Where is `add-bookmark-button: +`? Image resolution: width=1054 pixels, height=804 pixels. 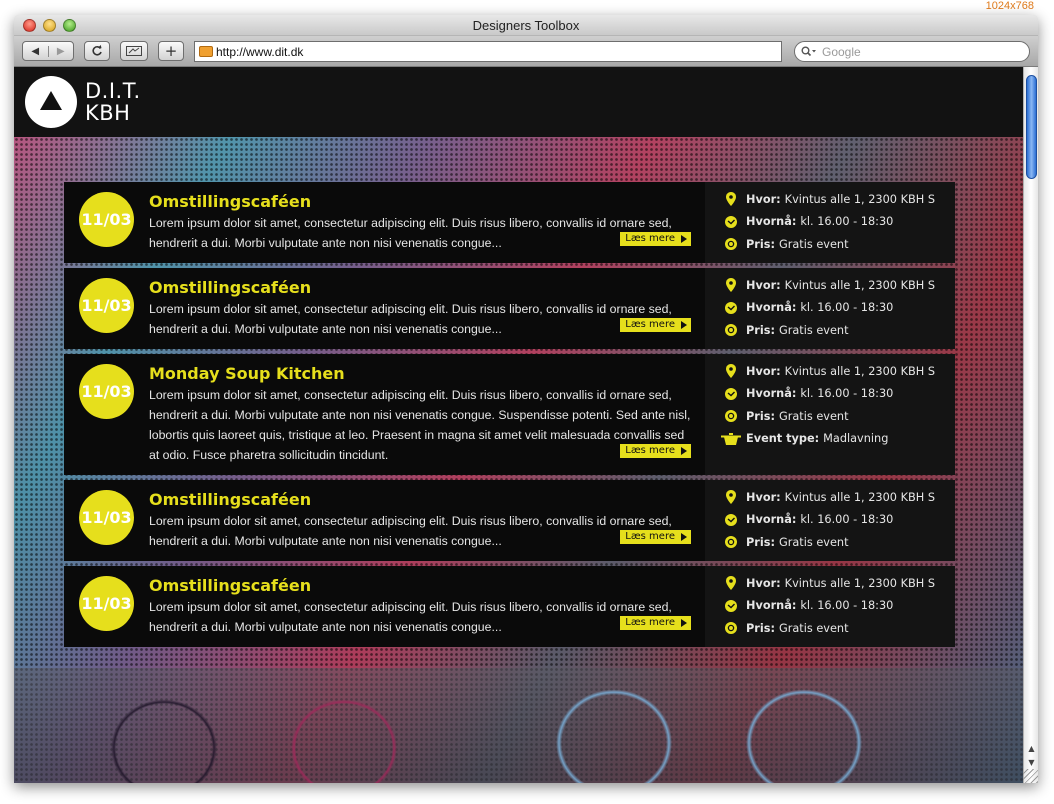 add-bookmark-button: + is located at coordinates (171, 51).